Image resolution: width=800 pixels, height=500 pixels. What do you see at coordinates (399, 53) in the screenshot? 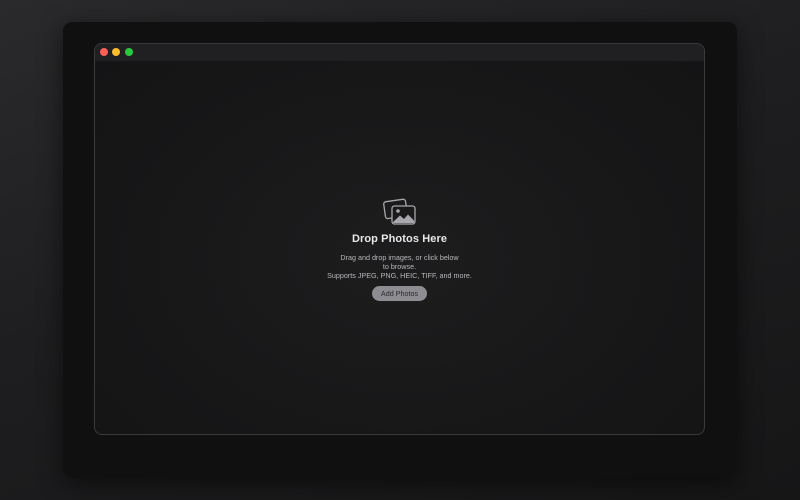
I see `window-titlebar` at bounding box center [399, 53].